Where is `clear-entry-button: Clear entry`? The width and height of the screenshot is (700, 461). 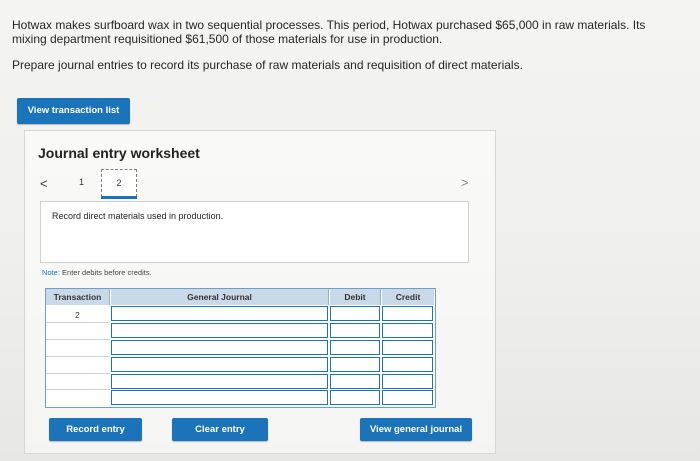
clear-entry-button: Clear entry is located at coordinates (220, 429).